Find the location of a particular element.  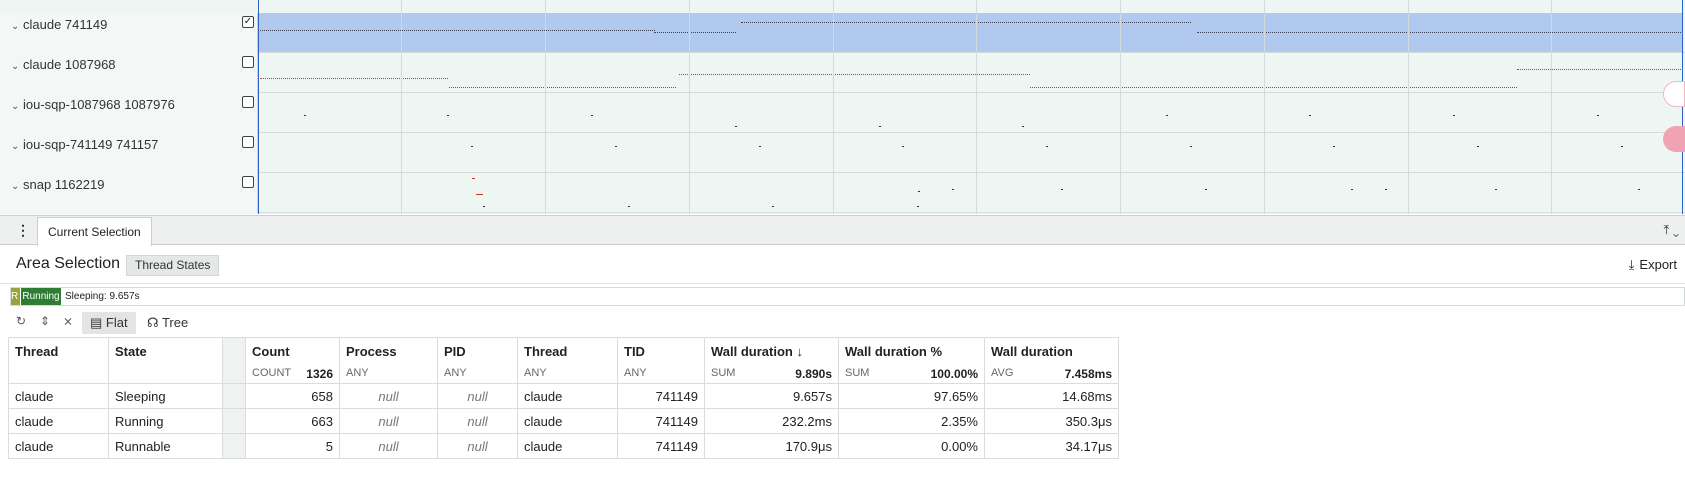

thread-states-chip: Thread States is located at coordinates (173, 265).